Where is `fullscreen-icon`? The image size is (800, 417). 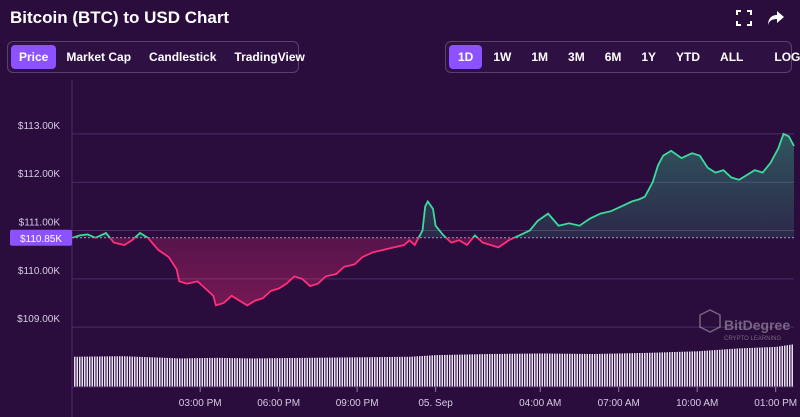 fullscreen-icon is located at coordinates (744, 18).